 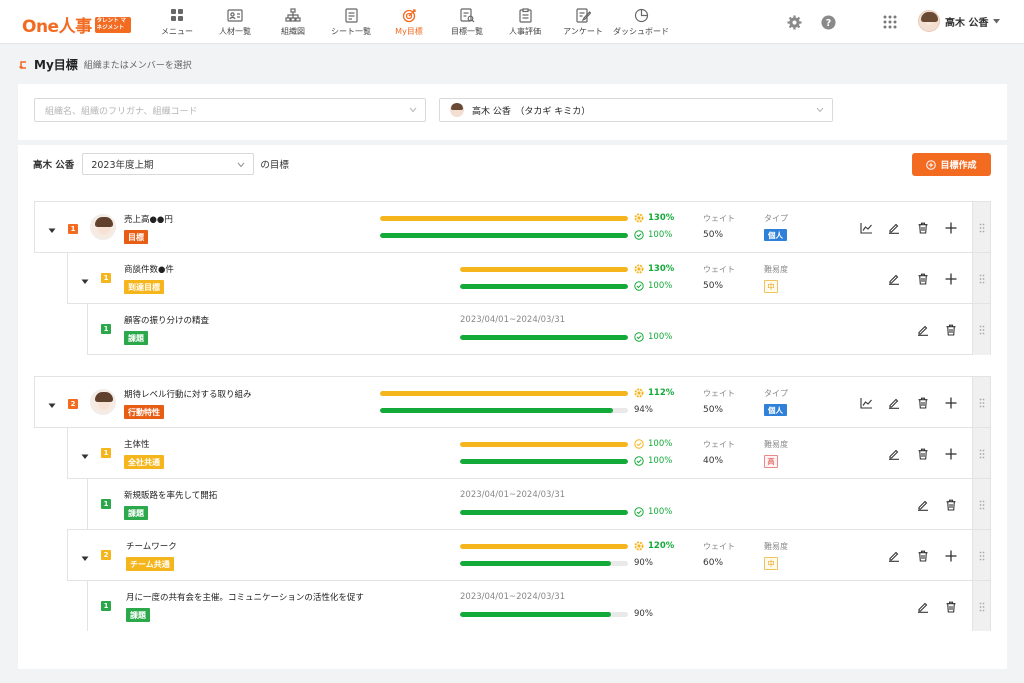 I want to click on nav-item-3: シート一覧, so click(x=351, y=22).